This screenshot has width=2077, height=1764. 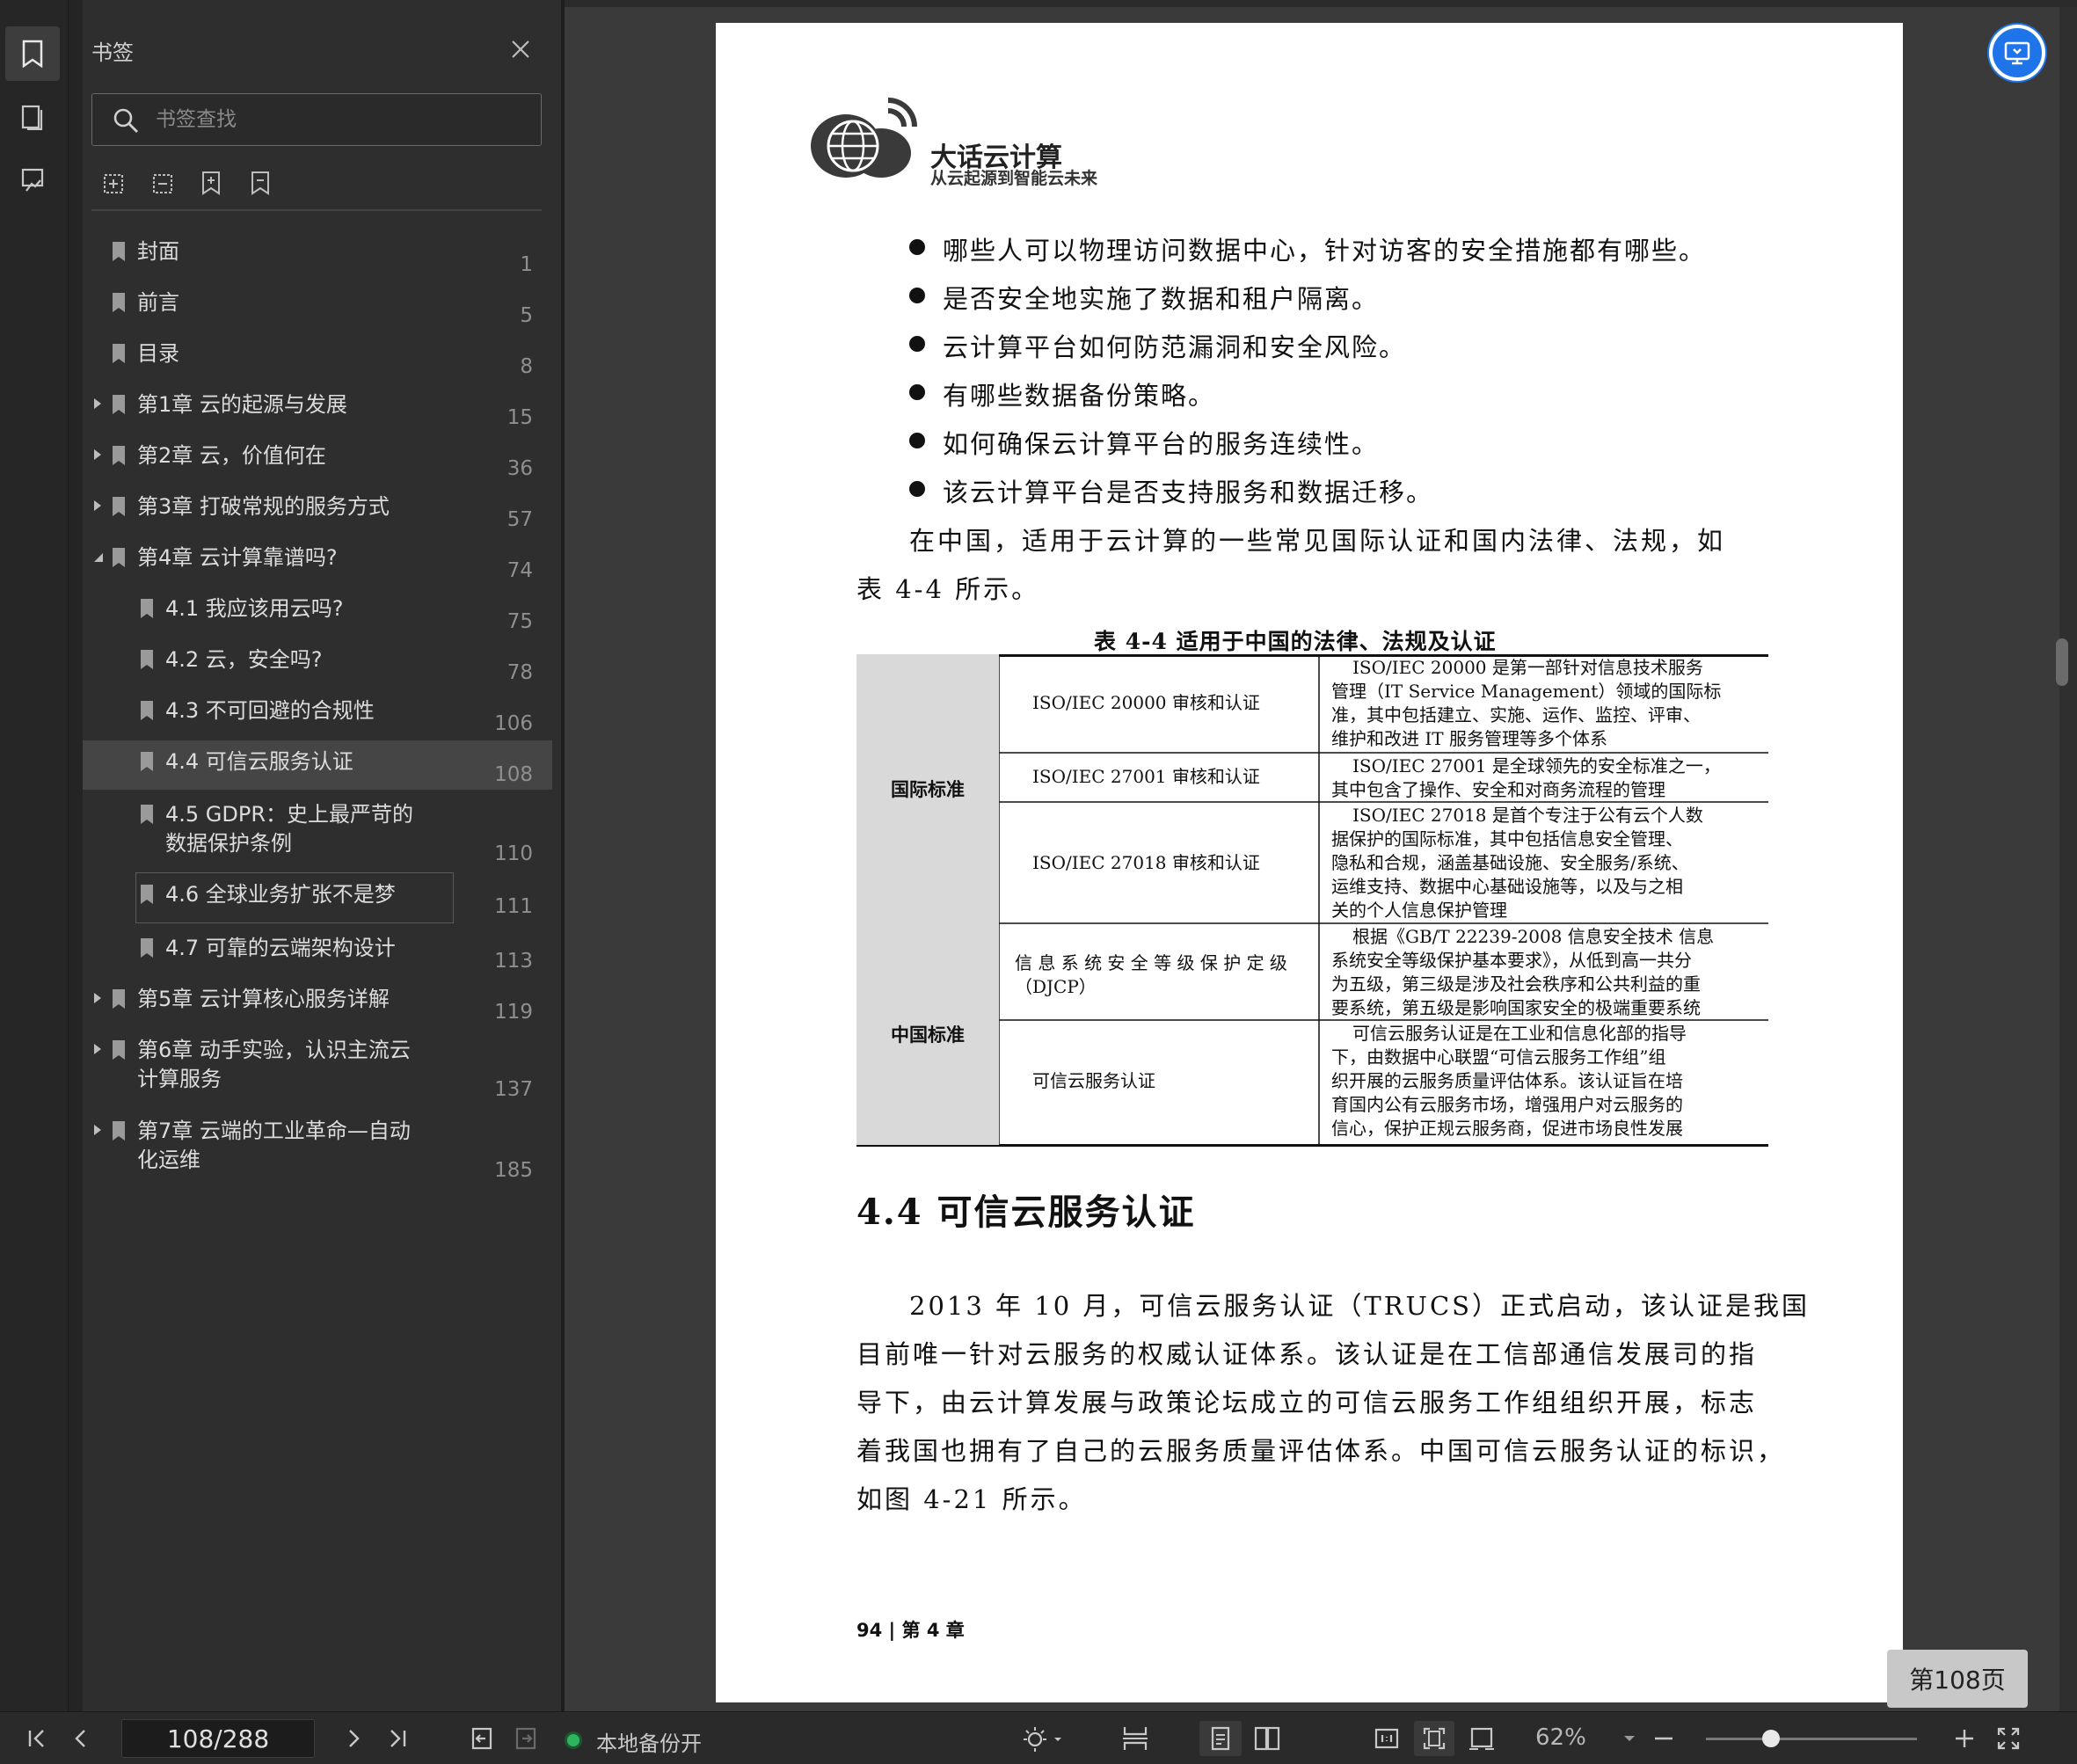 What do you see at coordinates (1175, 347) in the screenshot?
I see `bullet-item: 云计算平台如何防范漏洞和安全风险。` at bounding box center [1175, 347].